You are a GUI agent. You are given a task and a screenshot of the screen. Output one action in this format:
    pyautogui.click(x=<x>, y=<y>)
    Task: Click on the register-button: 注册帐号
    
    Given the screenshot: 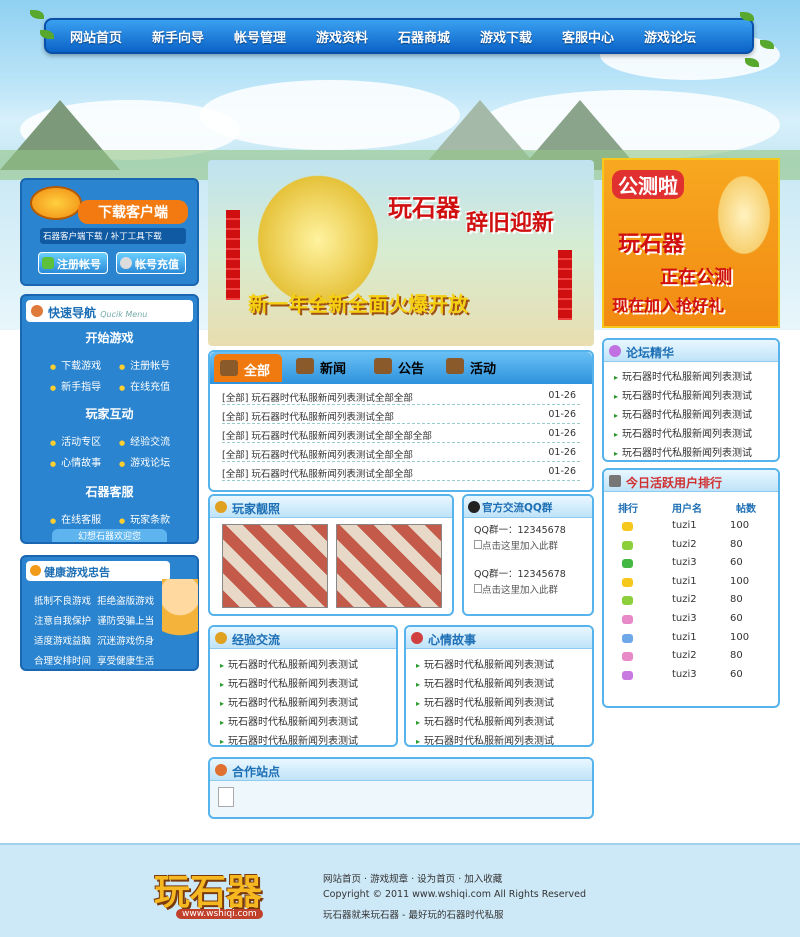 What is the action you would take?
    pyautogui.click(x=73, y=263)
    